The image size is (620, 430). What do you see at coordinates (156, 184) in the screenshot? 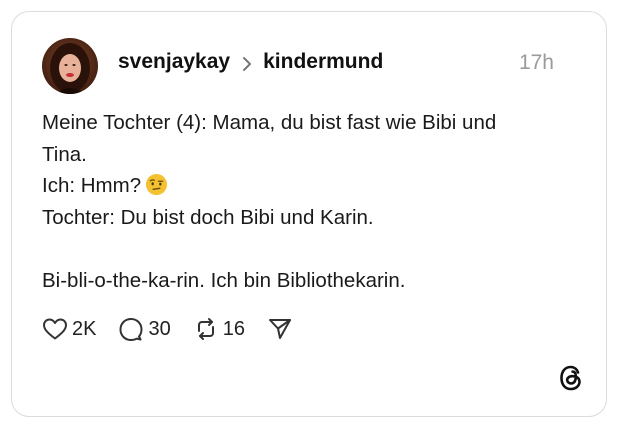
I see `face-with-raised-eyebrow-emoji` at bounding box center [156, 184].